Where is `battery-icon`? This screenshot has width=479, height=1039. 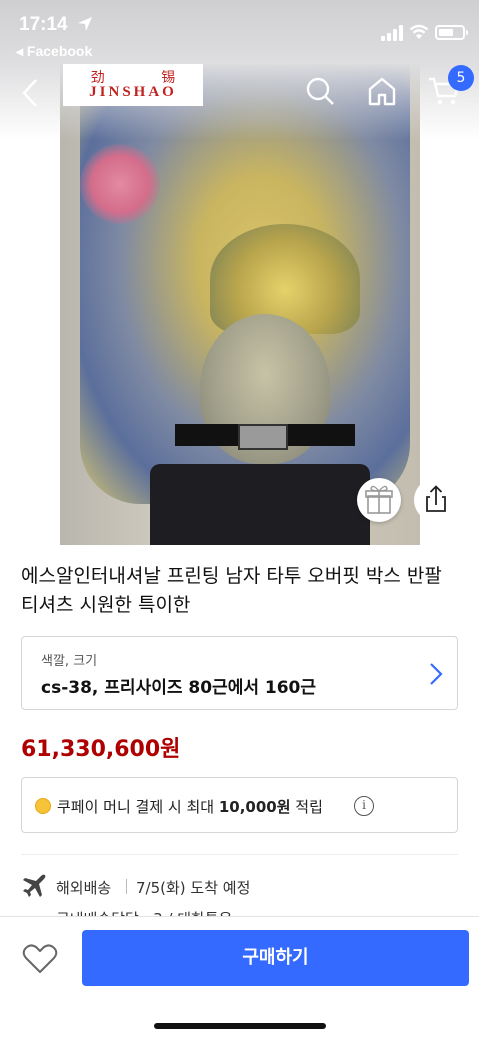 battery-icon is located at coordinates (451, 32).